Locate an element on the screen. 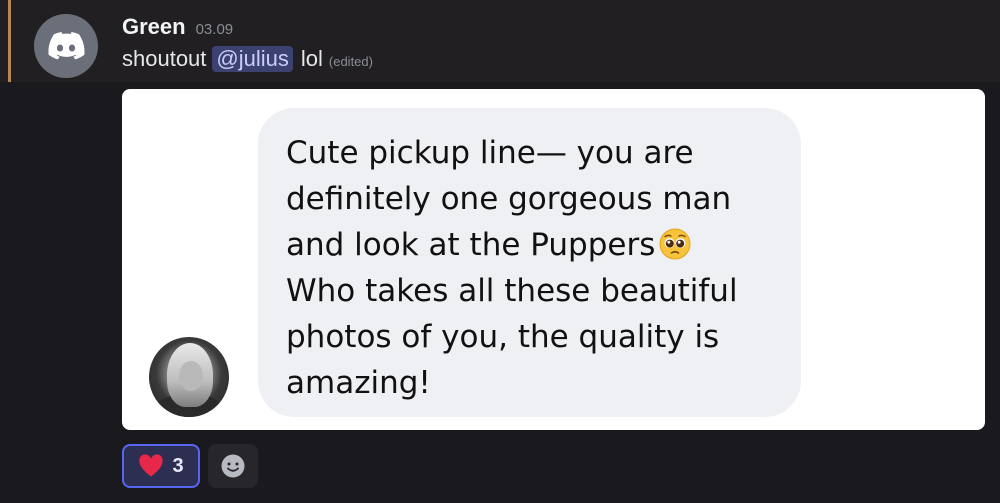 The height and width of the screenshot is (503, 1000). add-reaction-button is located at coordinates (233, 466).